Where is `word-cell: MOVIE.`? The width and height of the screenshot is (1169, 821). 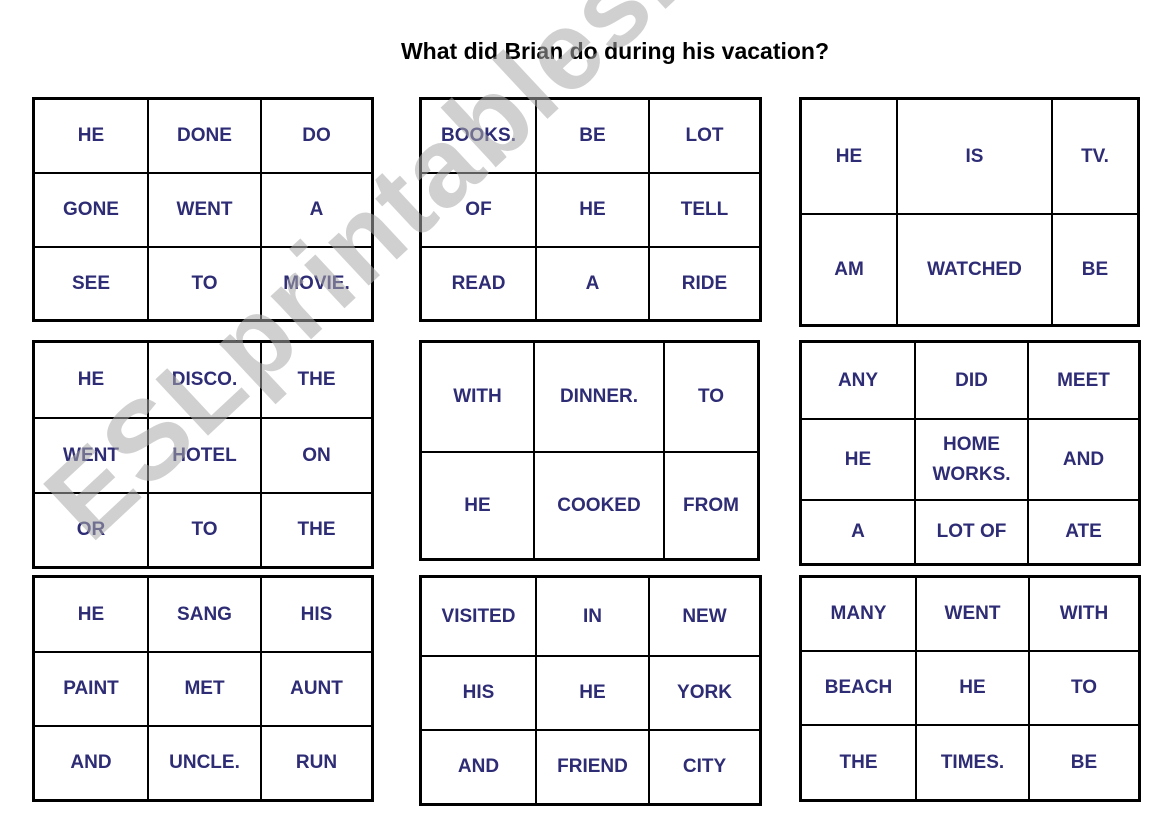
word-cell: MOVIE. is located at coordinates (316, 283).